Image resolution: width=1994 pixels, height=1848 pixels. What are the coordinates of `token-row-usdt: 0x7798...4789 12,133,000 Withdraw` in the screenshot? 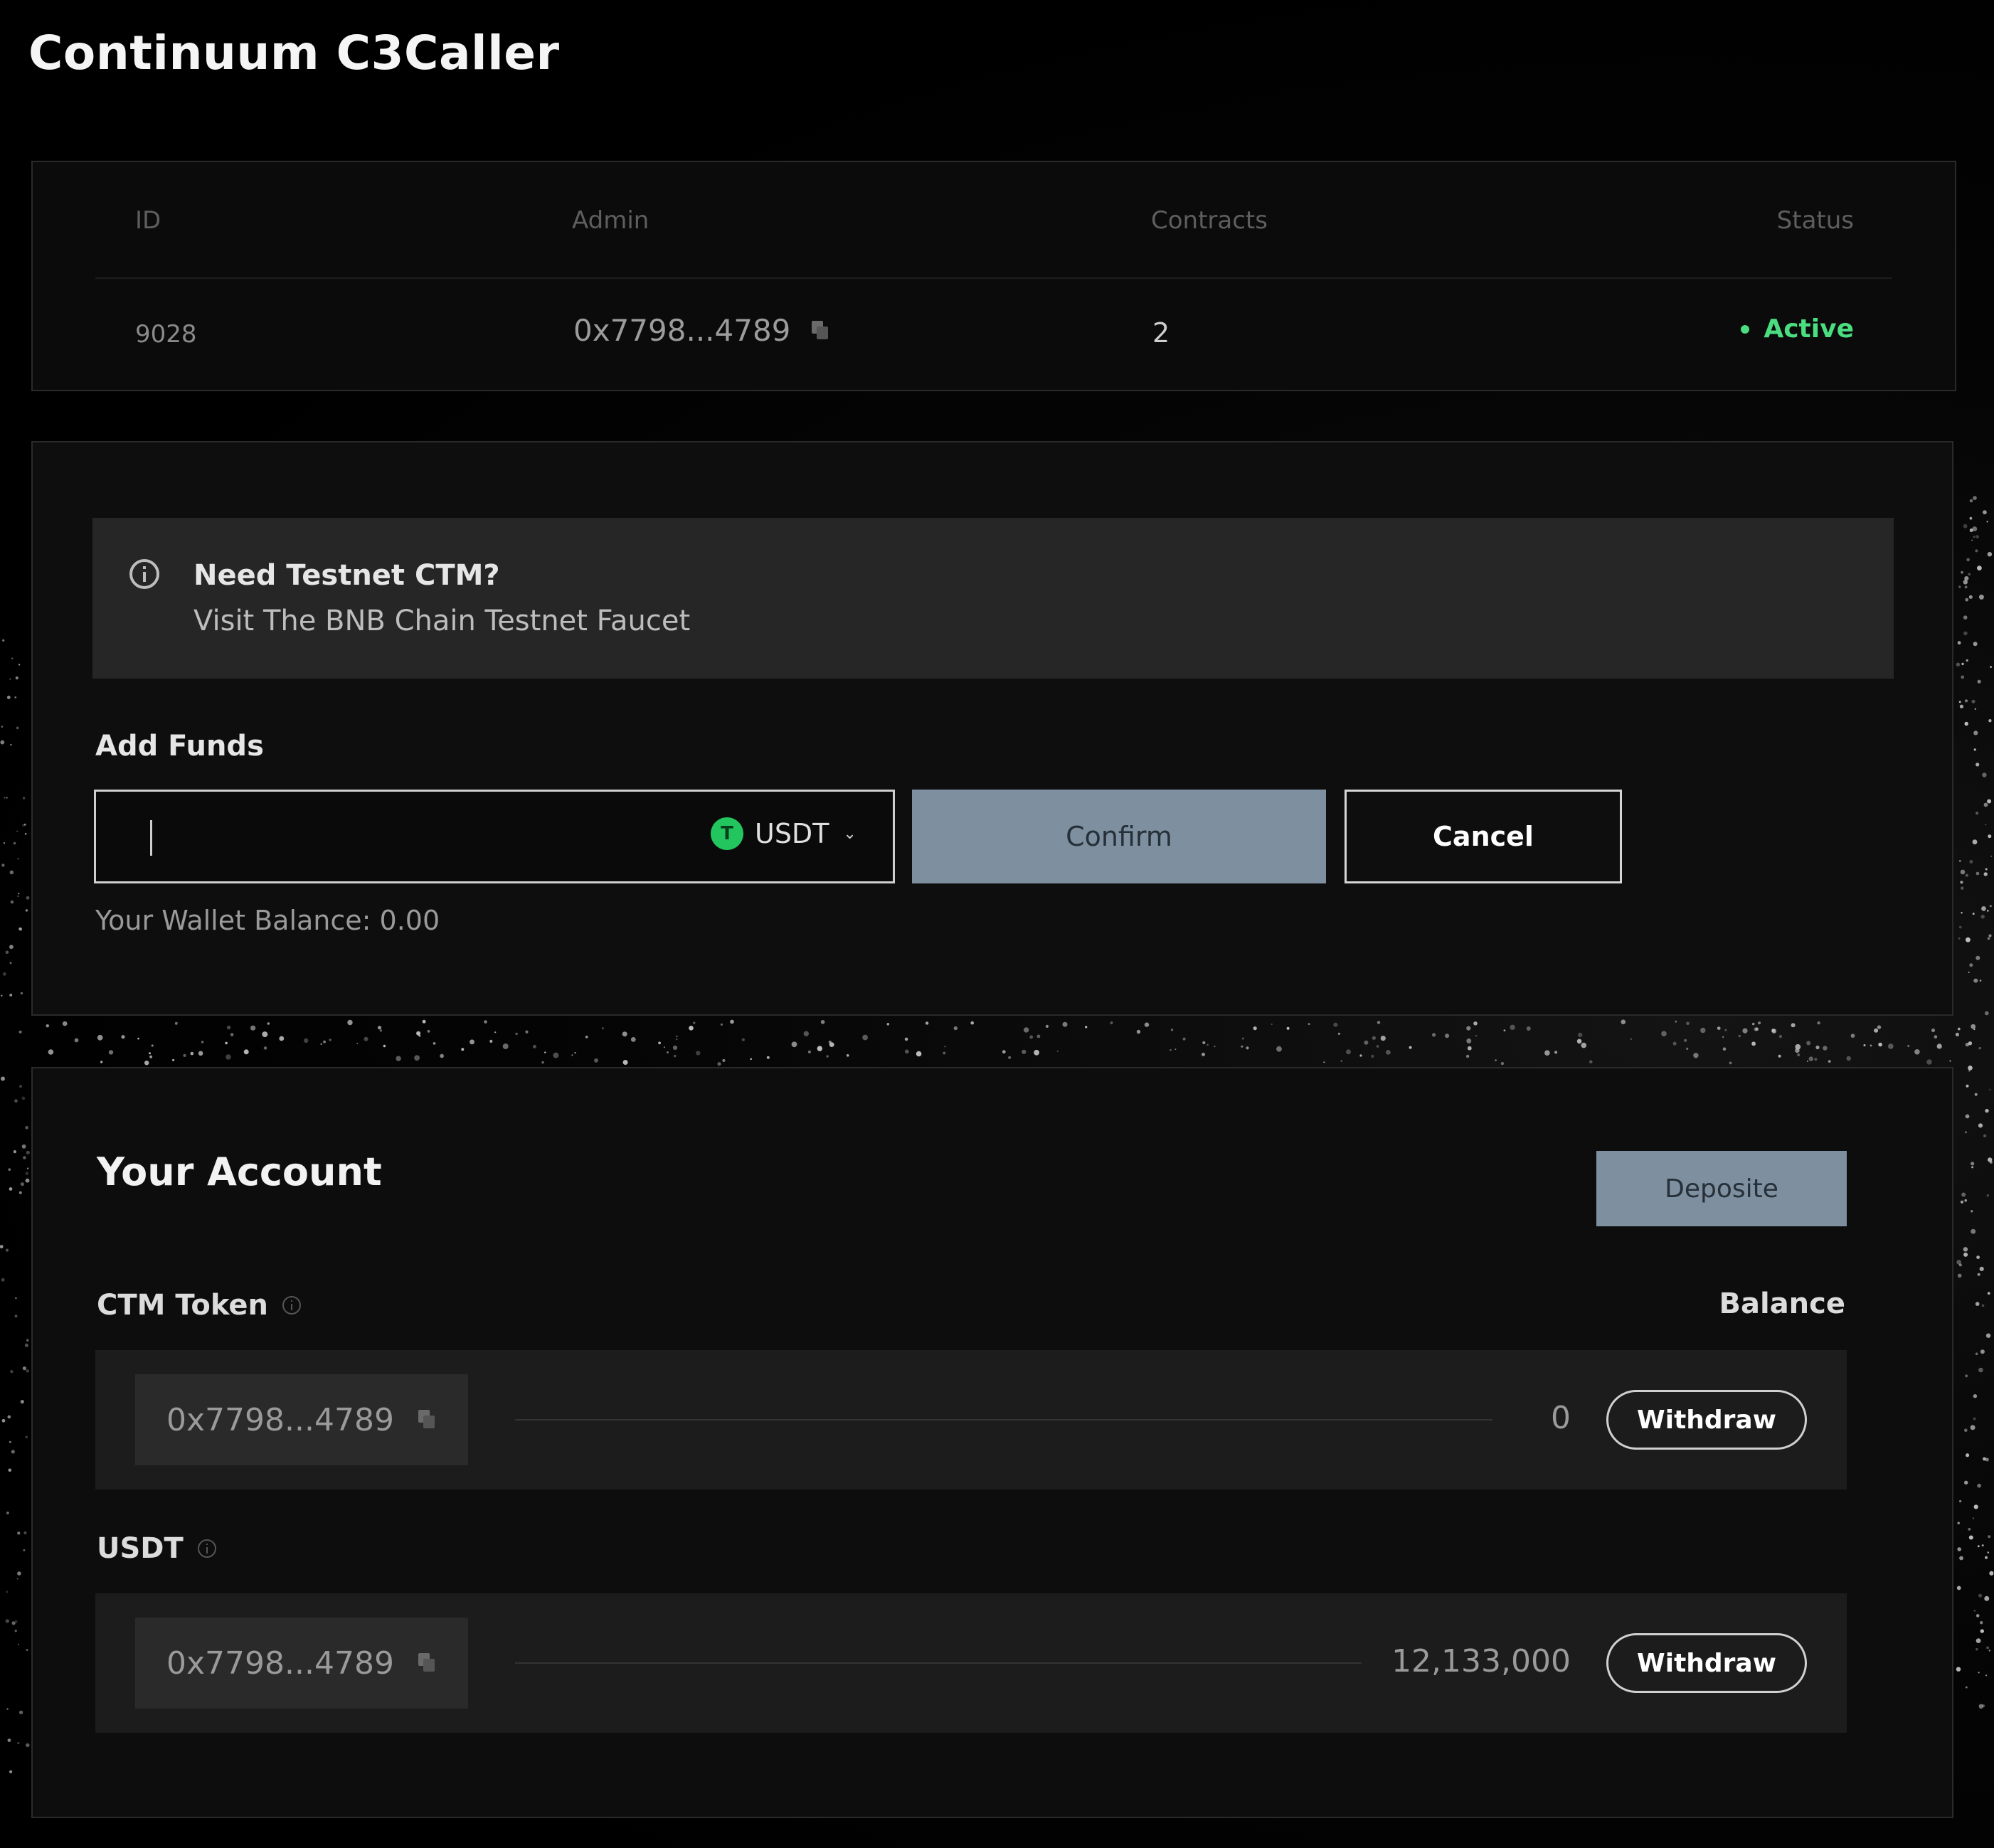 It's located at (971, 1663).